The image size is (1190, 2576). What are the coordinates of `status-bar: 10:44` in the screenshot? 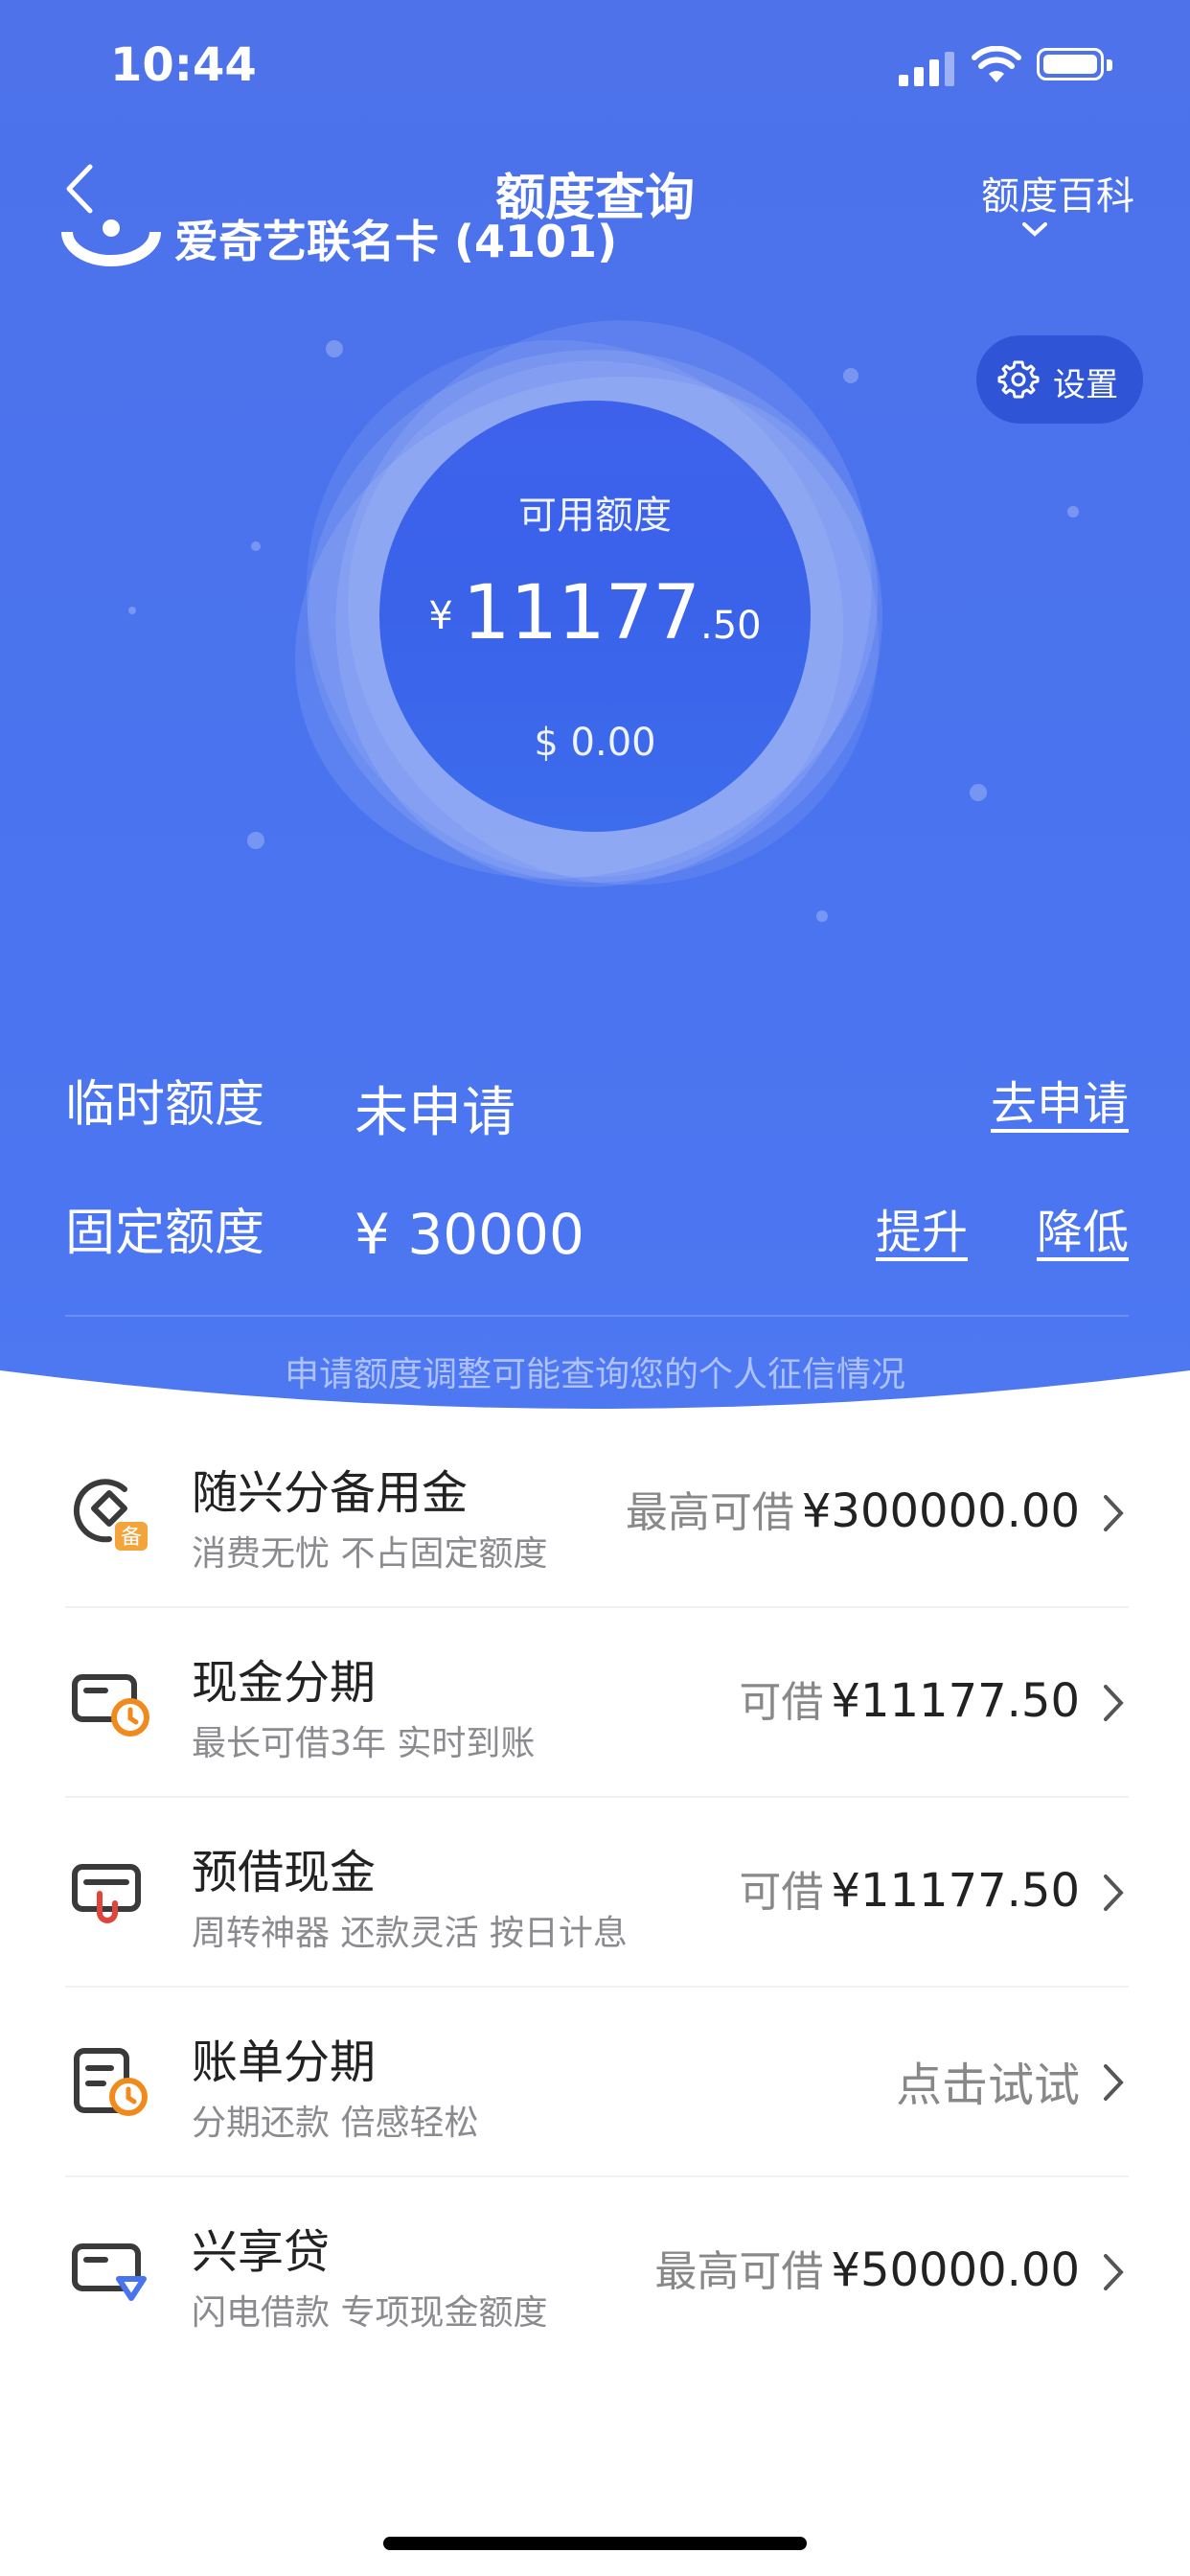 It's located at (595, 67).